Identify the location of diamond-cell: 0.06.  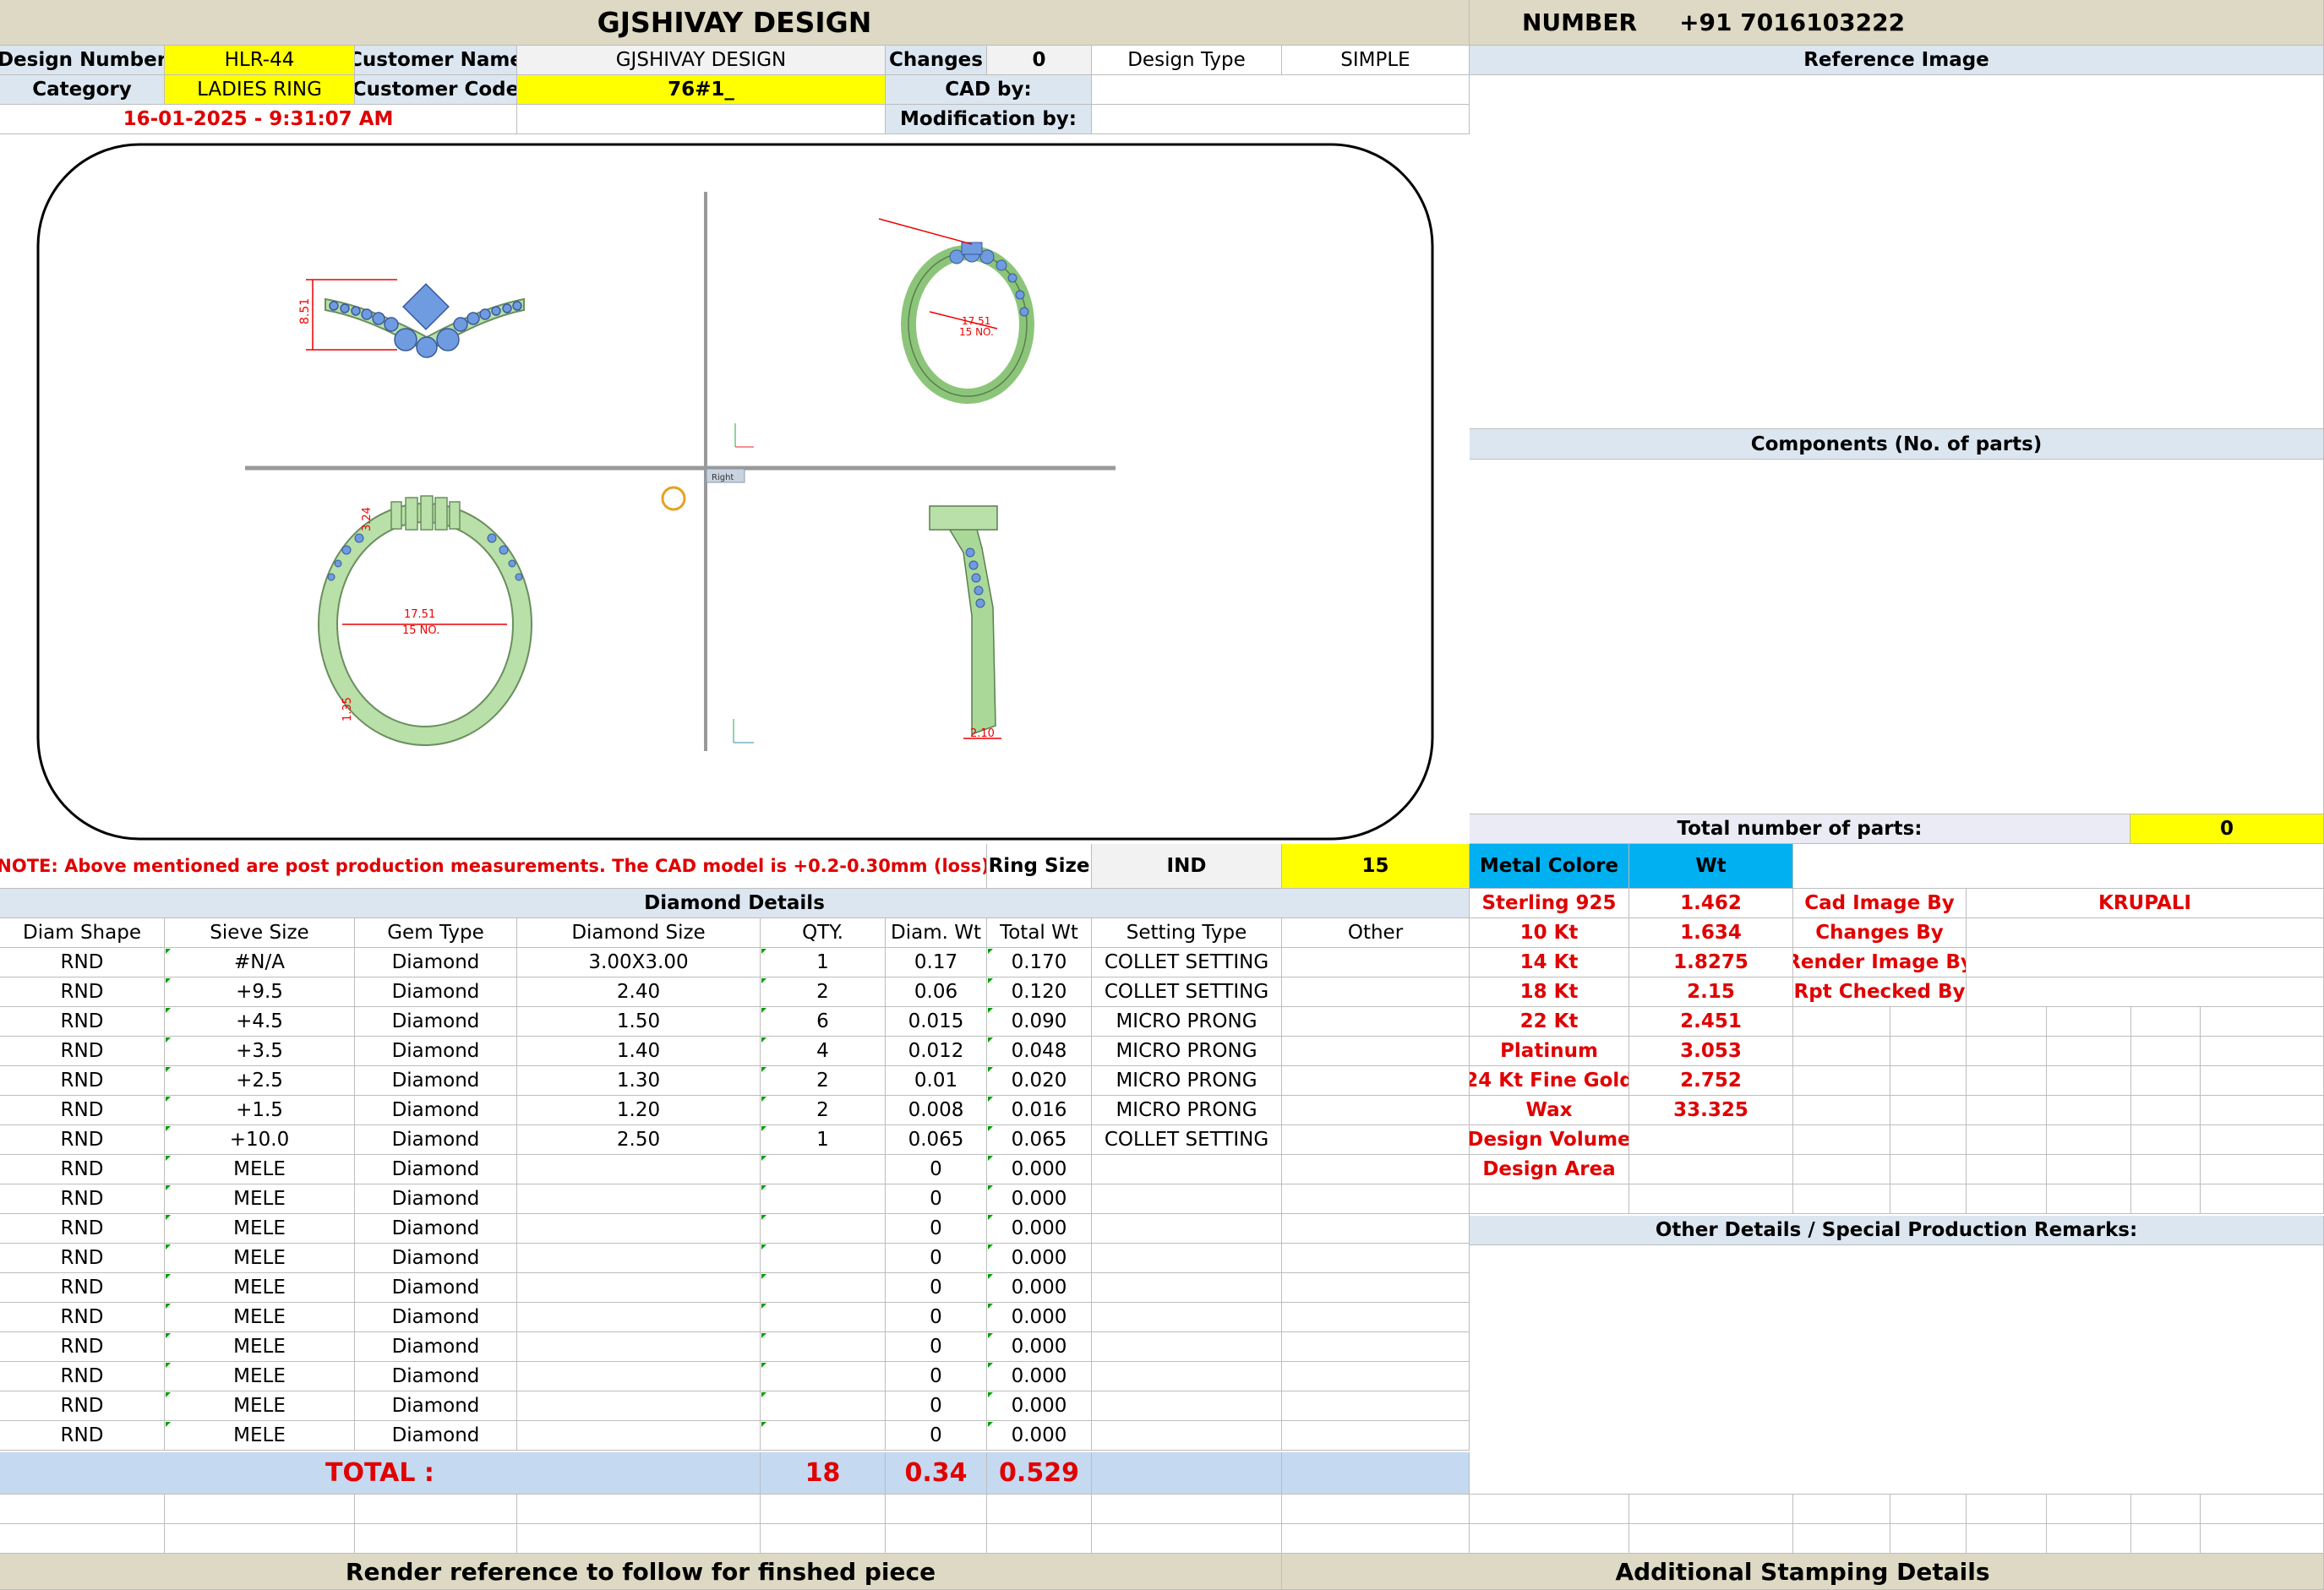
(936, 992).